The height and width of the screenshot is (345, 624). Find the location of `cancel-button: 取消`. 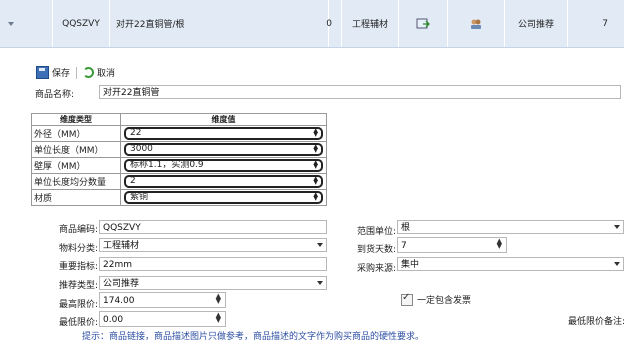

cancel-button: 取消 is located at coordinates (99, 72).